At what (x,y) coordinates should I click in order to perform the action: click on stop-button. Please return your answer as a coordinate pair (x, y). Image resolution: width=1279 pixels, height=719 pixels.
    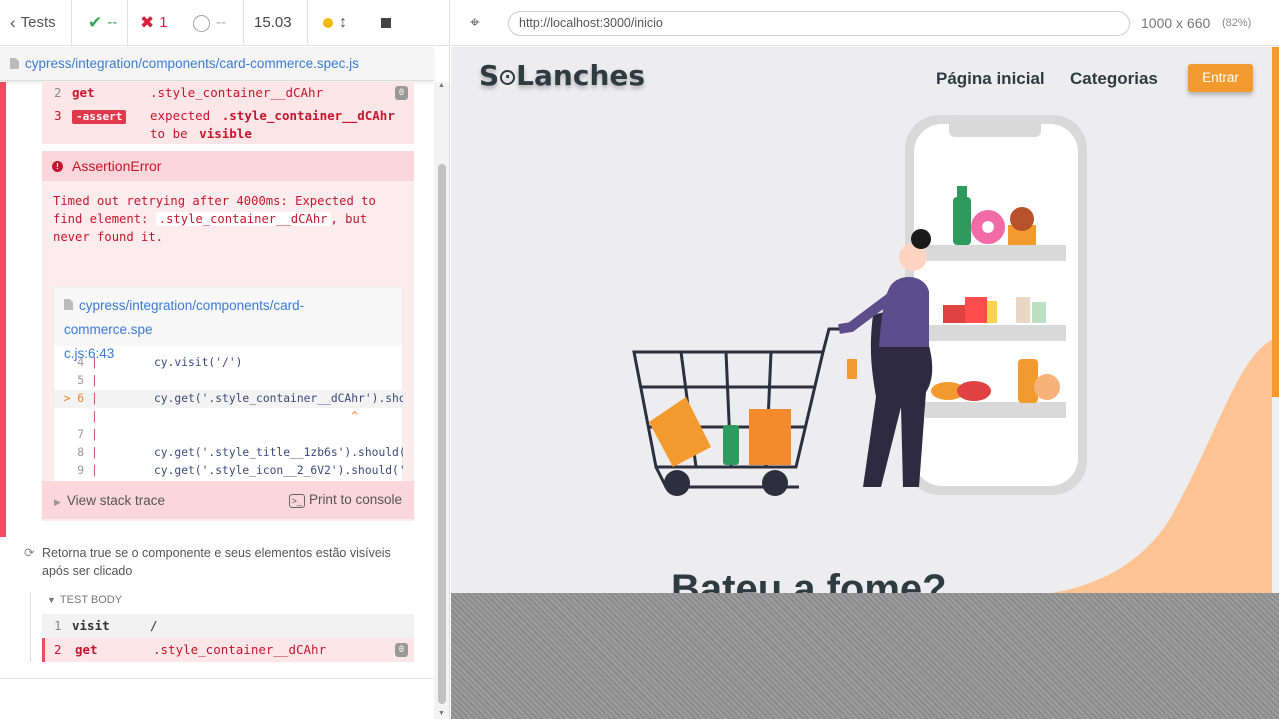
    Looking at the image, I should click on (386, 23).